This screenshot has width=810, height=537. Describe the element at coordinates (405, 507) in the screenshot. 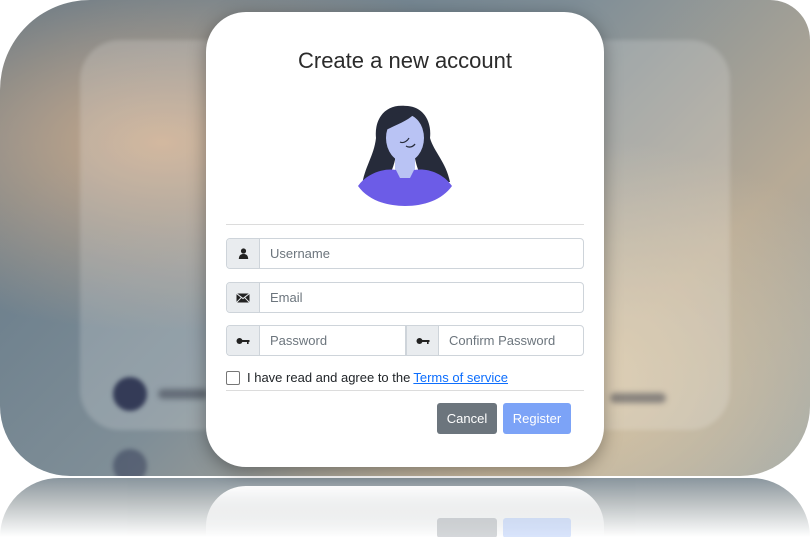

I see `reflection` at that location.